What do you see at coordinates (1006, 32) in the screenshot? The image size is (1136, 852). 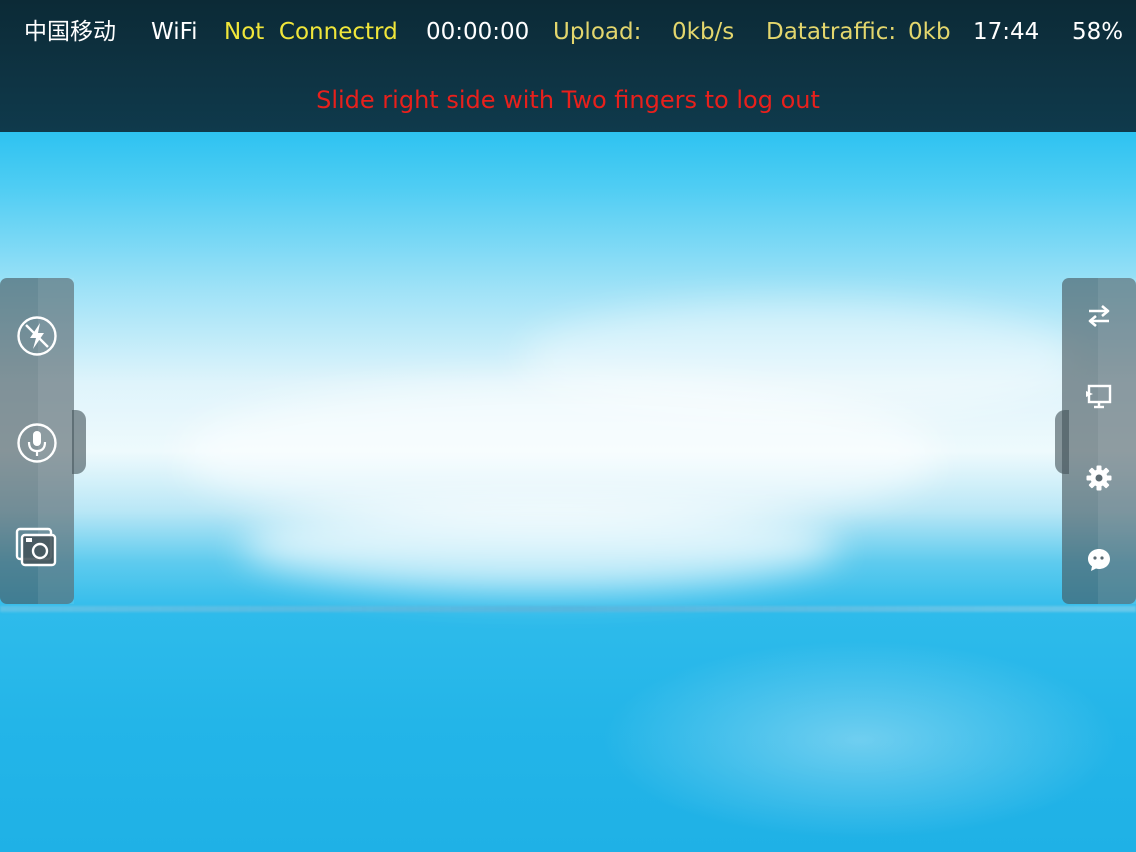 I see `clock: 17:44` at bounding box center [1006, 32].